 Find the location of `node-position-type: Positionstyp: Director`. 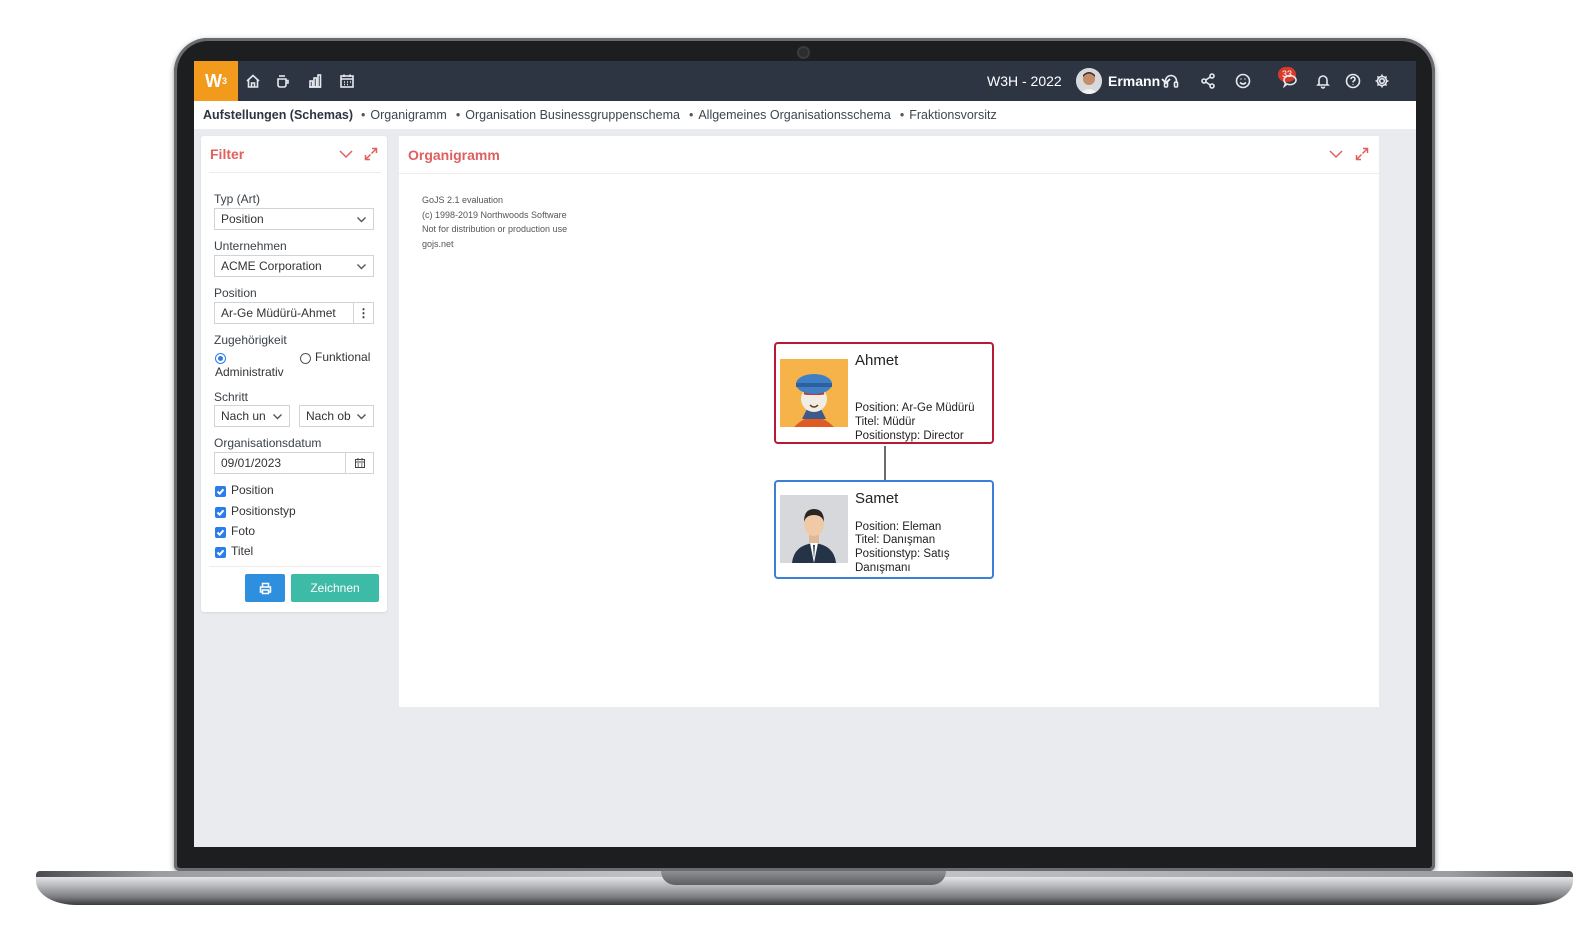

node-position-type: Positionstyp: Director is located at coordinates (909, 436).